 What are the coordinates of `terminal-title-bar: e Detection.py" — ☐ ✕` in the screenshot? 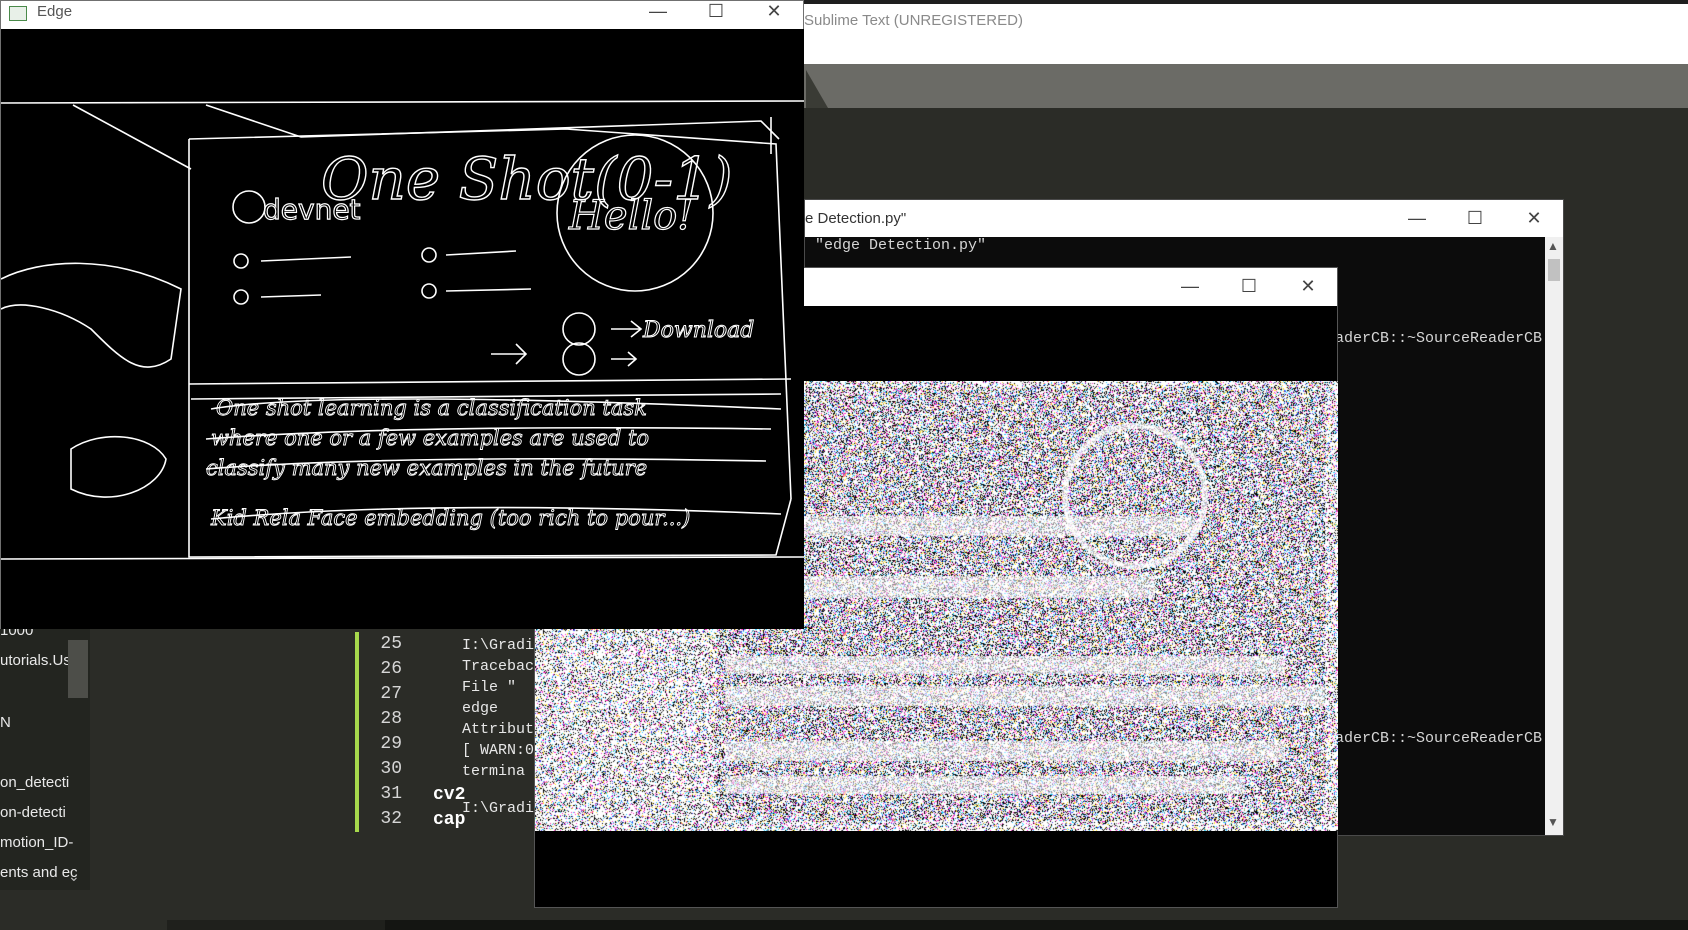 It's located at (1184, 218).